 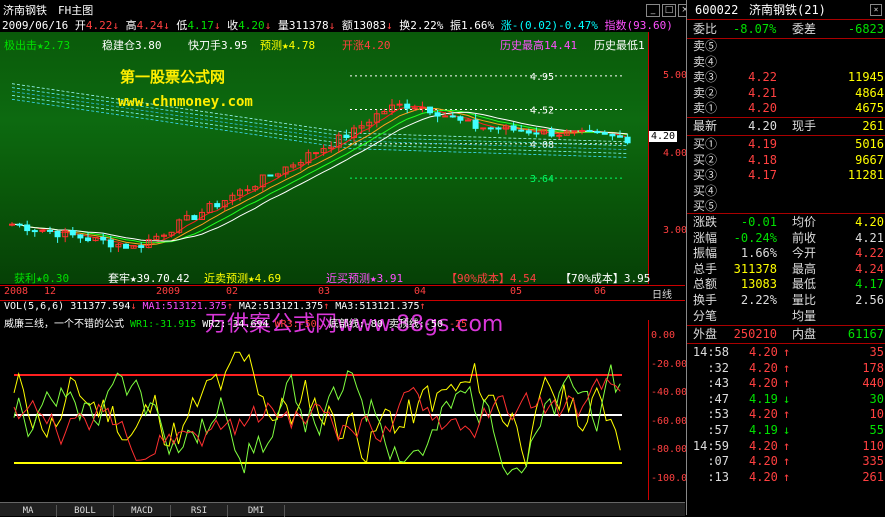 I want to click on minimize-icon: _, so click(x=653, y=10).